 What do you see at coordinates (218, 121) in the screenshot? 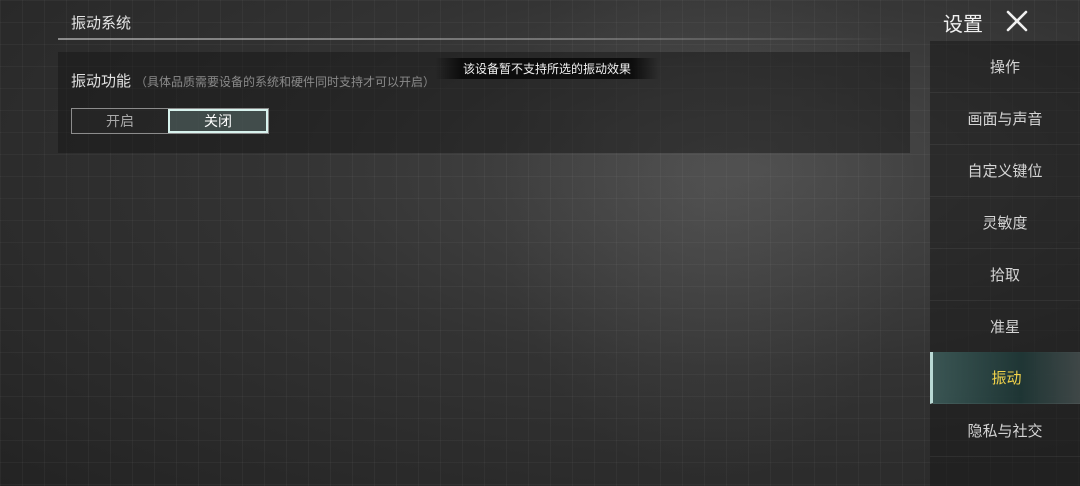
I see `vibration-off-button: 关闭` at bounding box center [218, 121].